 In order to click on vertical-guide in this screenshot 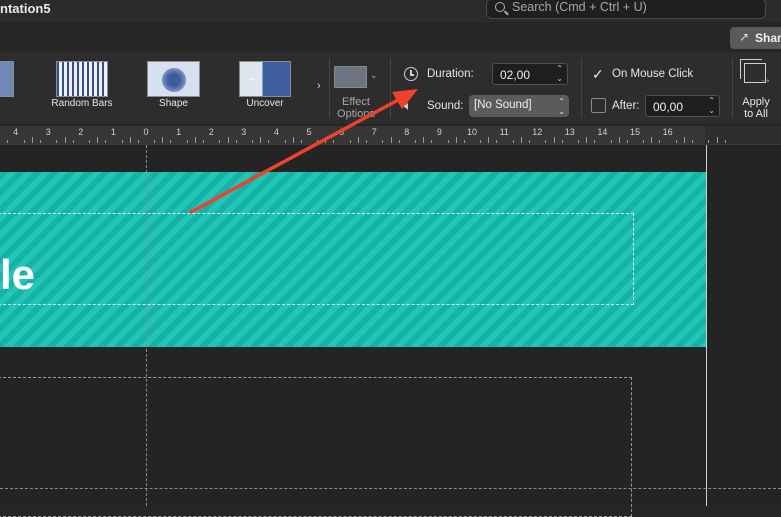, I will do `click(146, 325)`.